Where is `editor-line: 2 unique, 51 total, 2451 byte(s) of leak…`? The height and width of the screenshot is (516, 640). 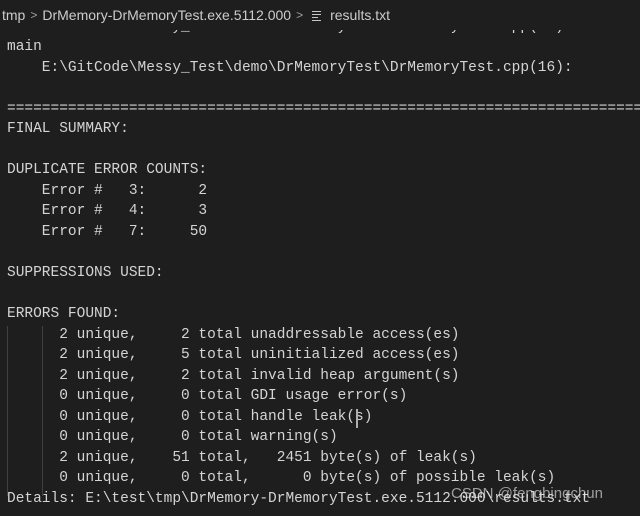
editor-line: 2 unique, 51 total, 2451 byte(s) of leak… is located at coordinates (242, 458).